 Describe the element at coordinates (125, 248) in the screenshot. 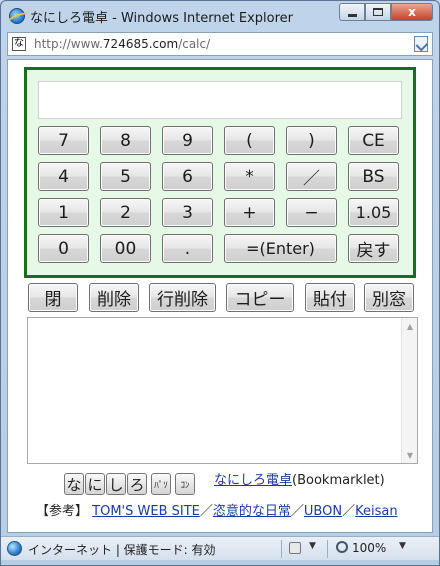

I see `key-00: 00` at that location.